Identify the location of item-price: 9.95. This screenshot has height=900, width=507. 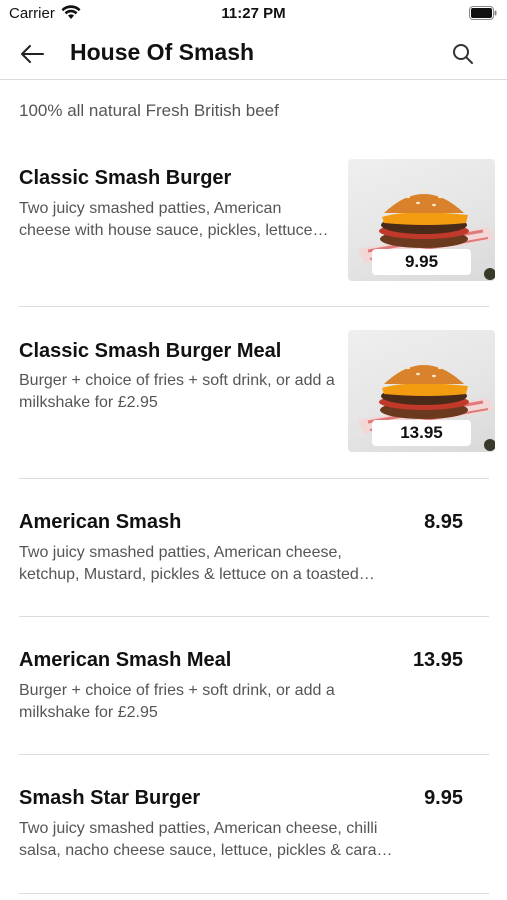
(443, 798).